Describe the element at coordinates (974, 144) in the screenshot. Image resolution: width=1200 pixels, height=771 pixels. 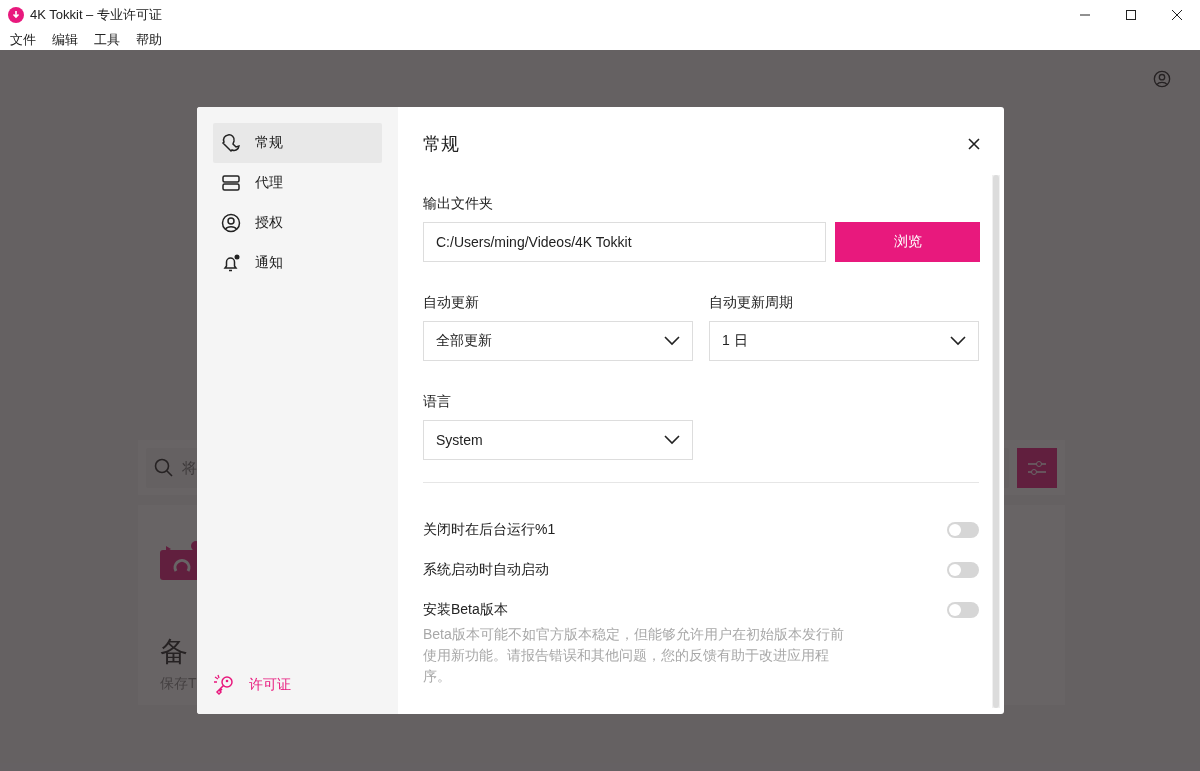
I see `close-icon` at that location.